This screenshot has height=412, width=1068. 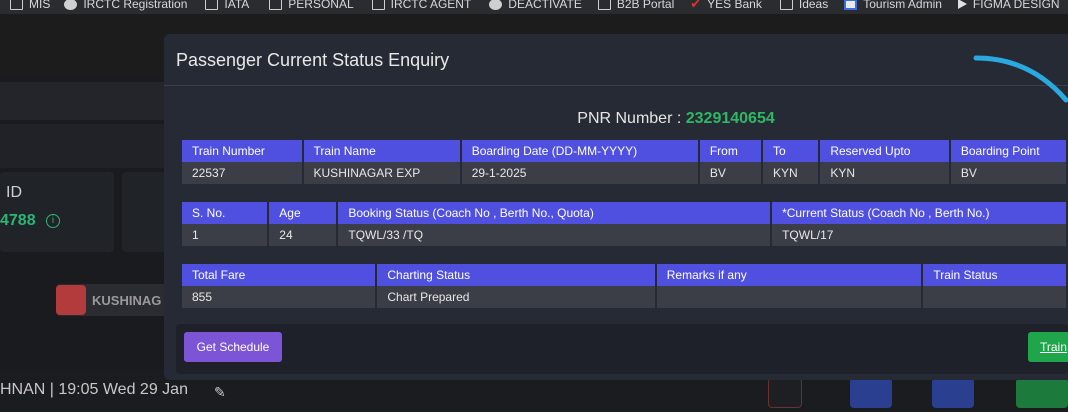 I want to click on get-schedule-button: Get Schedule, so click(x=233, y=347).